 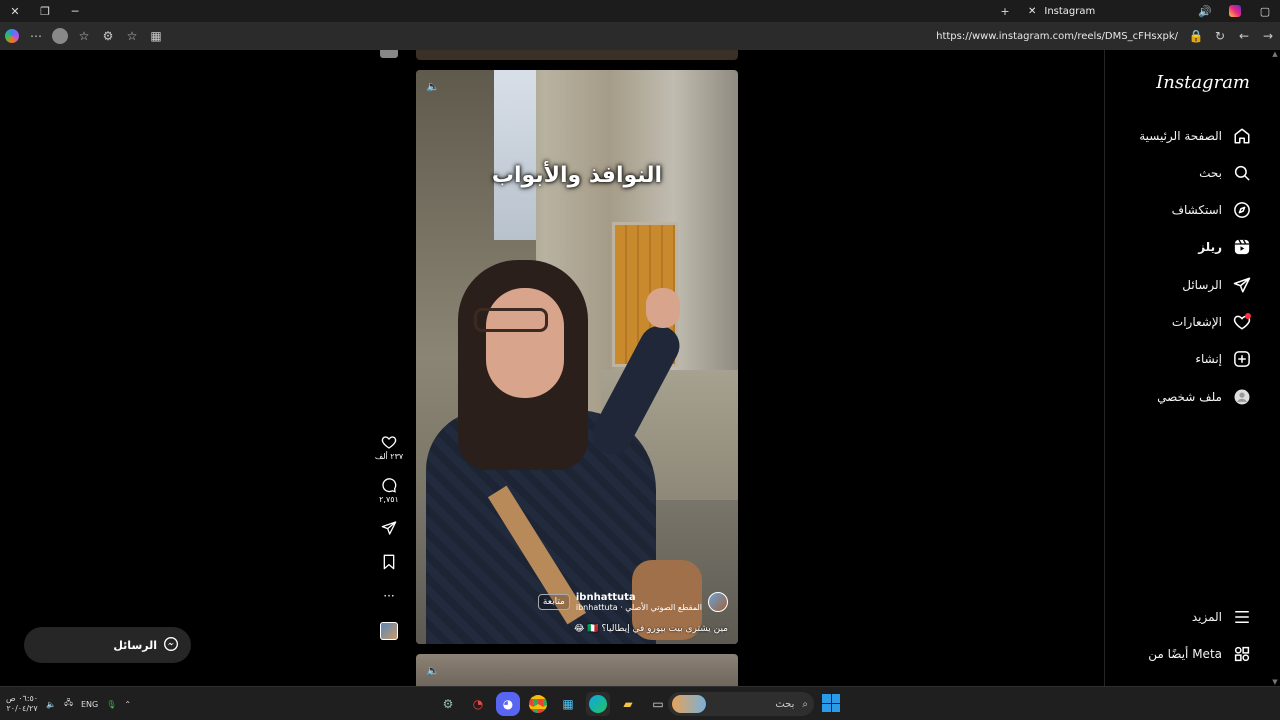 What do you see at coordinates (1248, 316) in the screenshot?
I see `notification-dot` at bounding box center [1248, 316].